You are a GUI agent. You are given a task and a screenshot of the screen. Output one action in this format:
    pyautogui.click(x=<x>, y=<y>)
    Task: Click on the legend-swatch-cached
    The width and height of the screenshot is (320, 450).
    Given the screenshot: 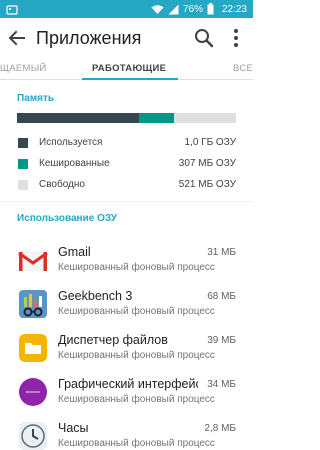 What is the action you would take?
    pyautogui.click(x=23, y=164)
    